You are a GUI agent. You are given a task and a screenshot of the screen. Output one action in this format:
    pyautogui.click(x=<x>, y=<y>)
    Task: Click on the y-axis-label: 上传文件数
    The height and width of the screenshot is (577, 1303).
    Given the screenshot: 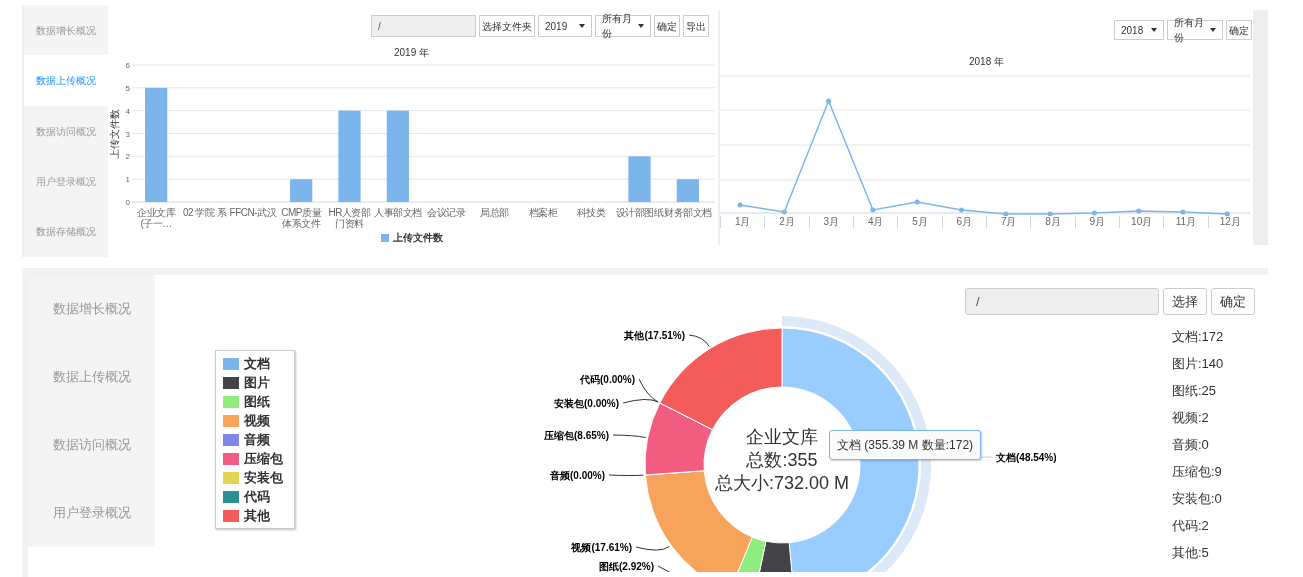 What is the action you would take?
    pyautogui.click(x=114, y=133)
    